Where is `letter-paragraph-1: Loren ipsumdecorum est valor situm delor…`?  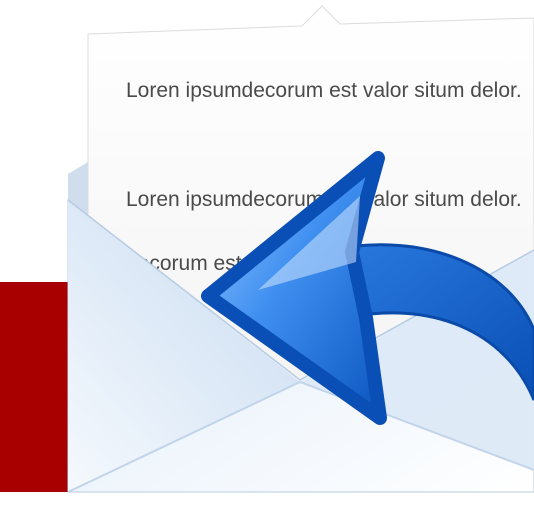 letter-paragraph-1: Loren ipsumdecorum est valor situm delor… is located at coordinates (324, 90).